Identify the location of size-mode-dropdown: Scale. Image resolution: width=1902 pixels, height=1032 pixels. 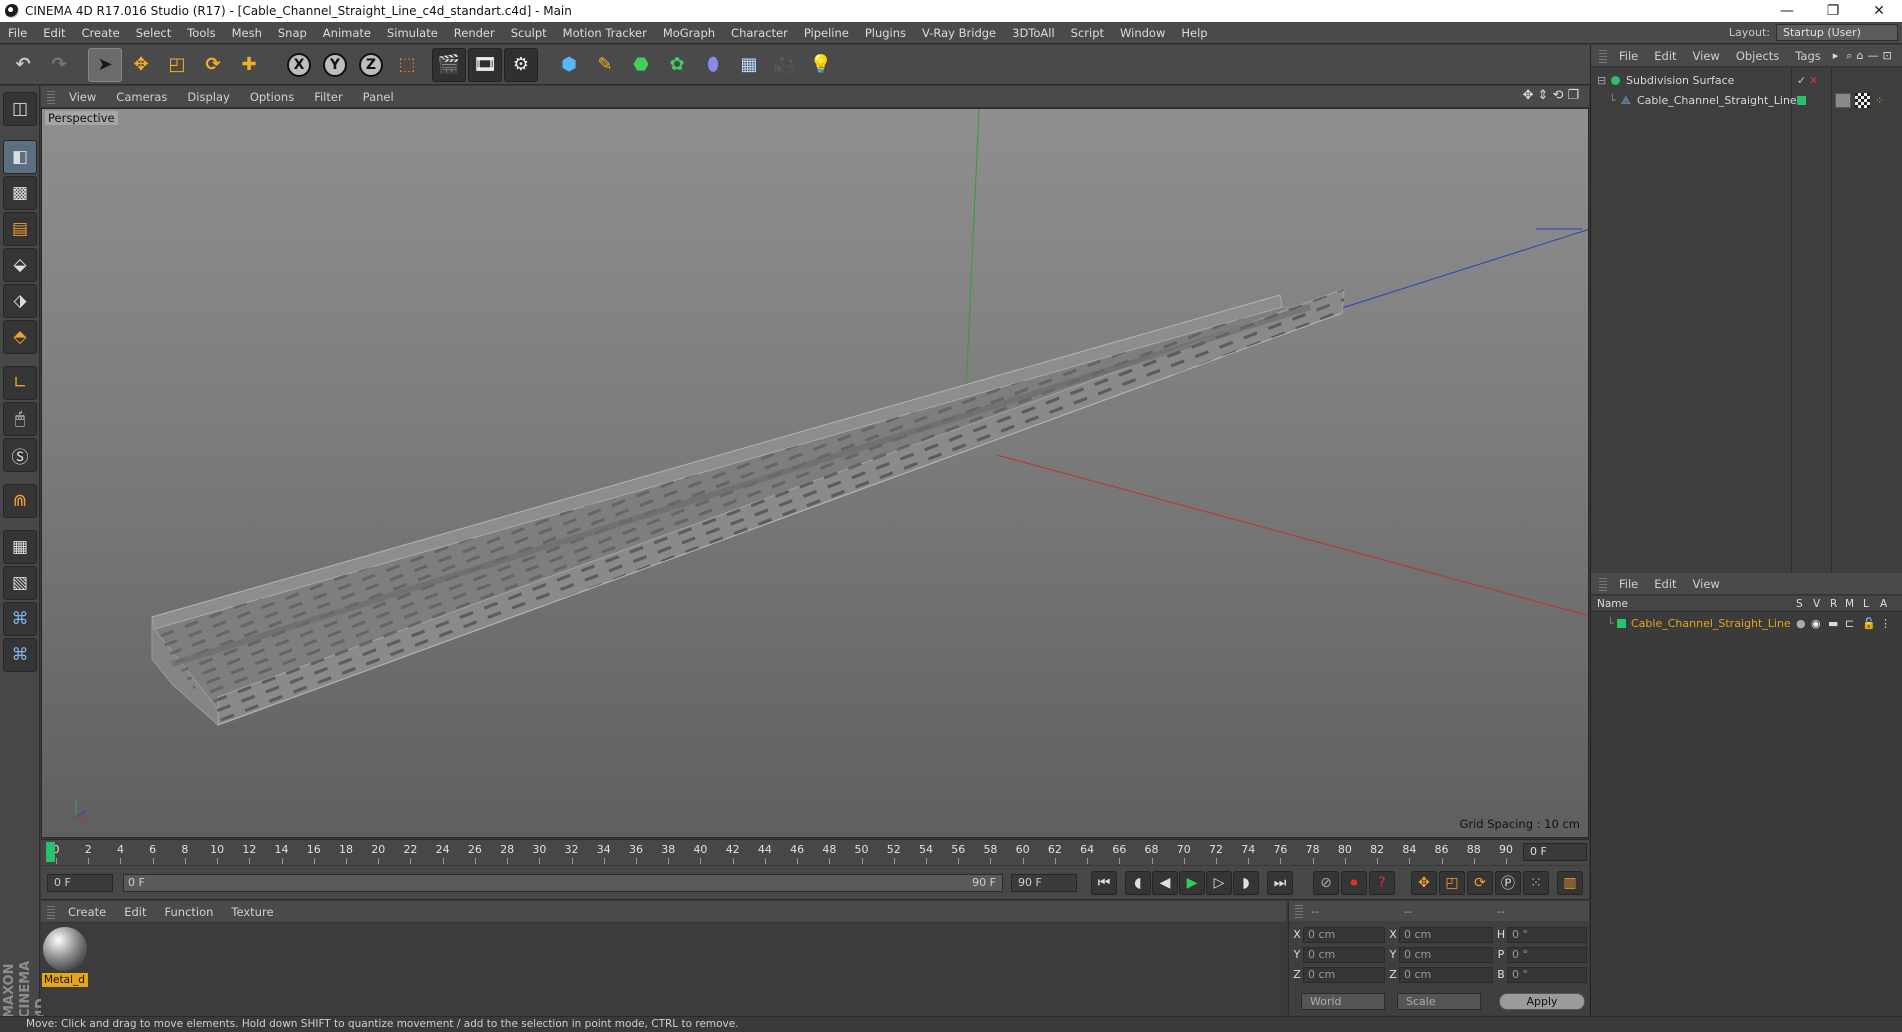
(1439, 1001).